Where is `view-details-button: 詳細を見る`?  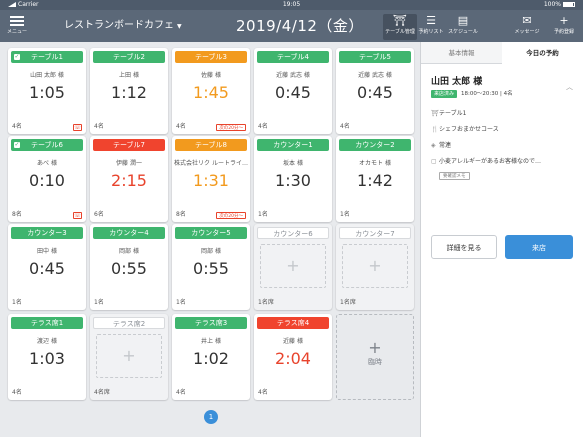 view-details-button: 詳細を見る is located at coordinates (464, 247).